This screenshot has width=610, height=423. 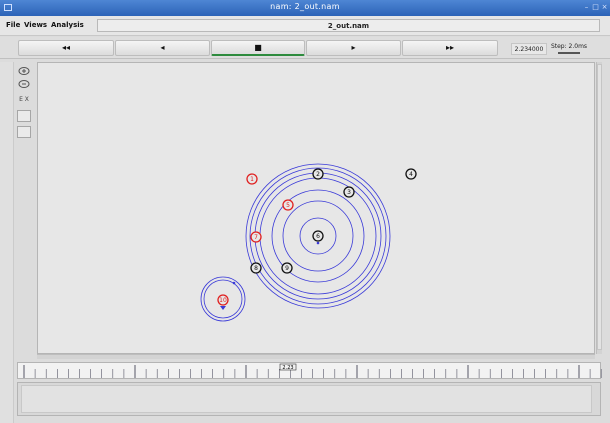 I want to click on network-node: 6, so click(x=318, y=236).